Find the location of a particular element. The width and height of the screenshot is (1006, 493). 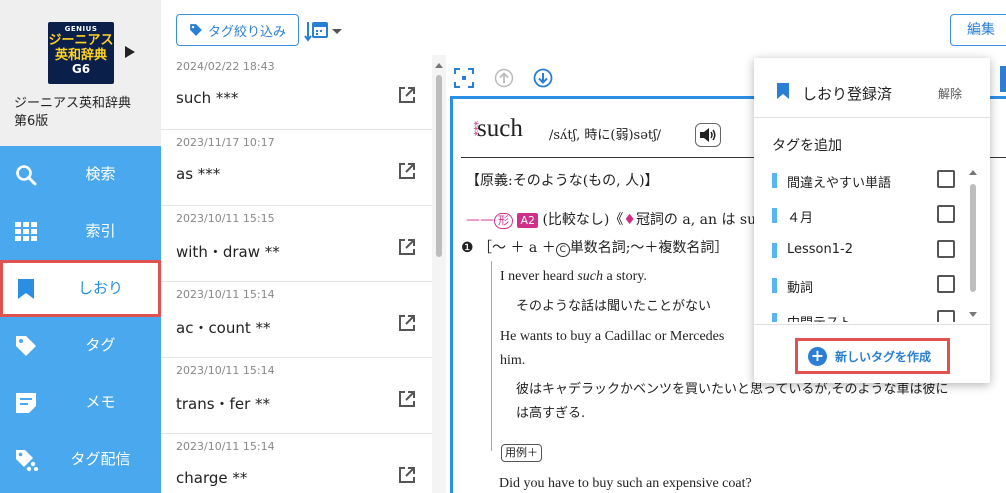

pos-note-2: 冠詞の a, an は su is located at coordinates (696, 220).